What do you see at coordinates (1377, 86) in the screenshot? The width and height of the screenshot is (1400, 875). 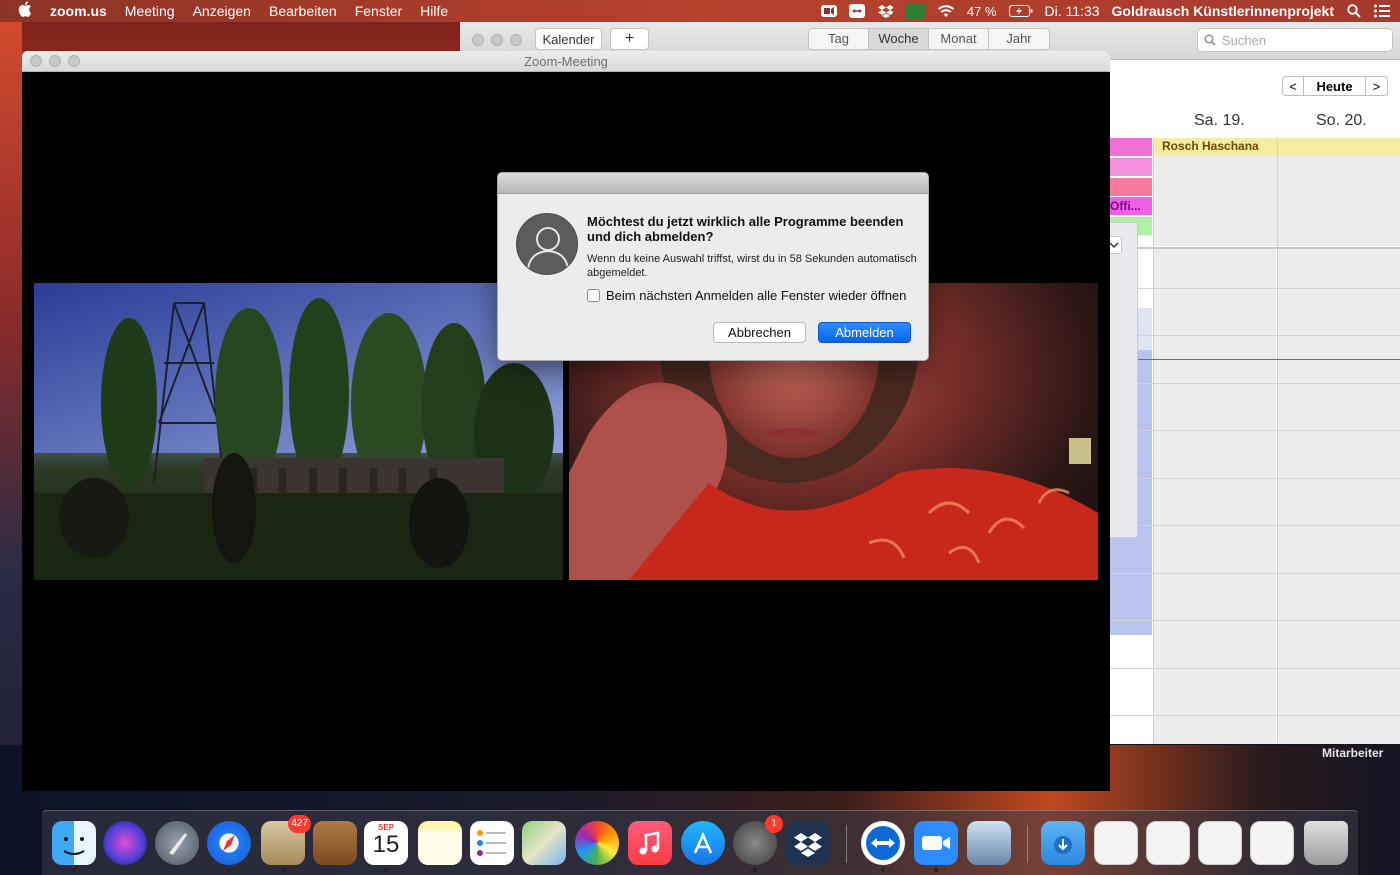 I see `next-week-button: >` at bounding box center [1377, 86].